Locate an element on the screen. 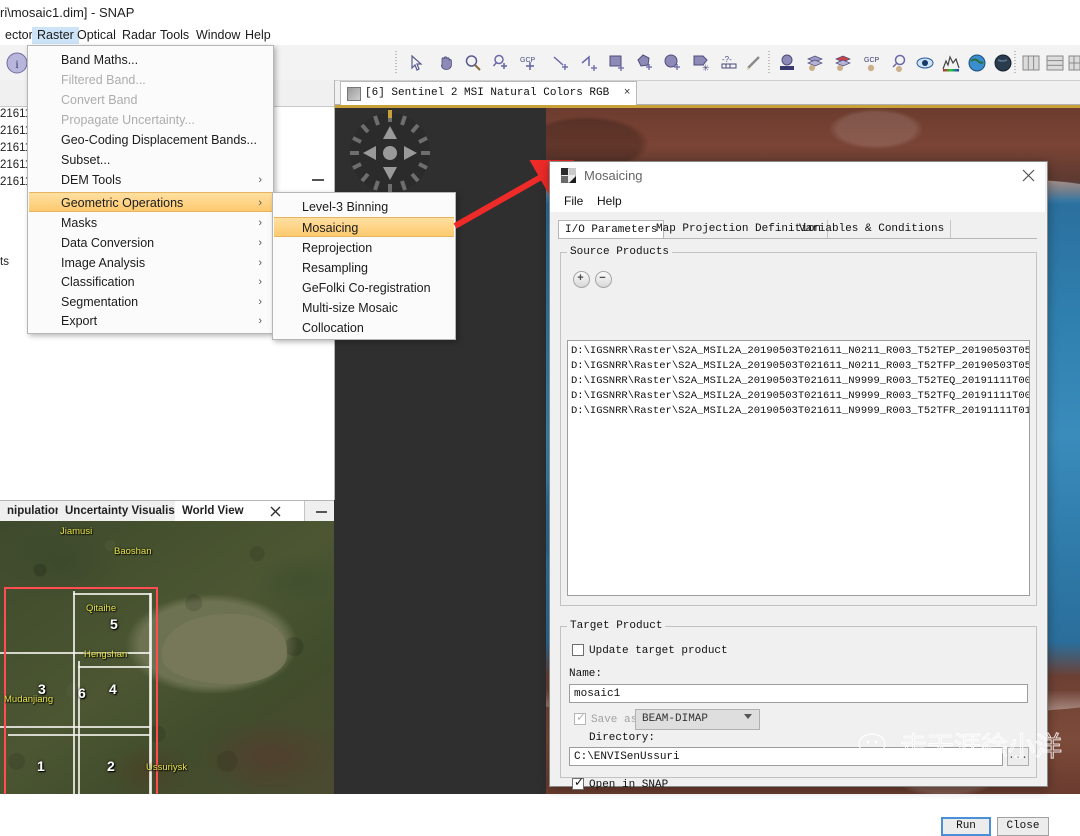 The width and height of the screenshot is (1080, 836). tab-world-view: World View is located at coordinates (240, 511).